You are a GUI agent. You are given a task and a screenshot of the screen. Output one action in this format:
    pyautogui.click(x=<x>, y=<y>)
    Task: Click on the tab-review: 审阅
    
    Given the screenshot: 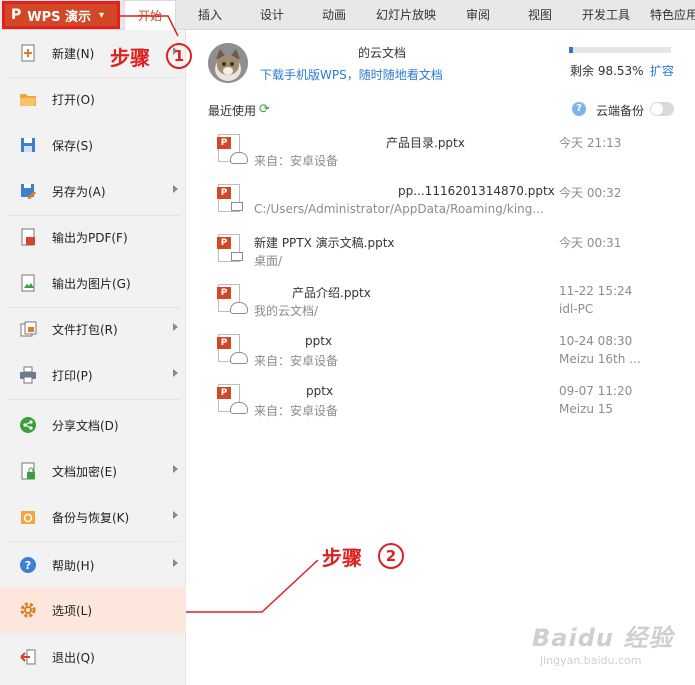 What is the action you would take?
    pyautogui.click(x=478, y=15)
    